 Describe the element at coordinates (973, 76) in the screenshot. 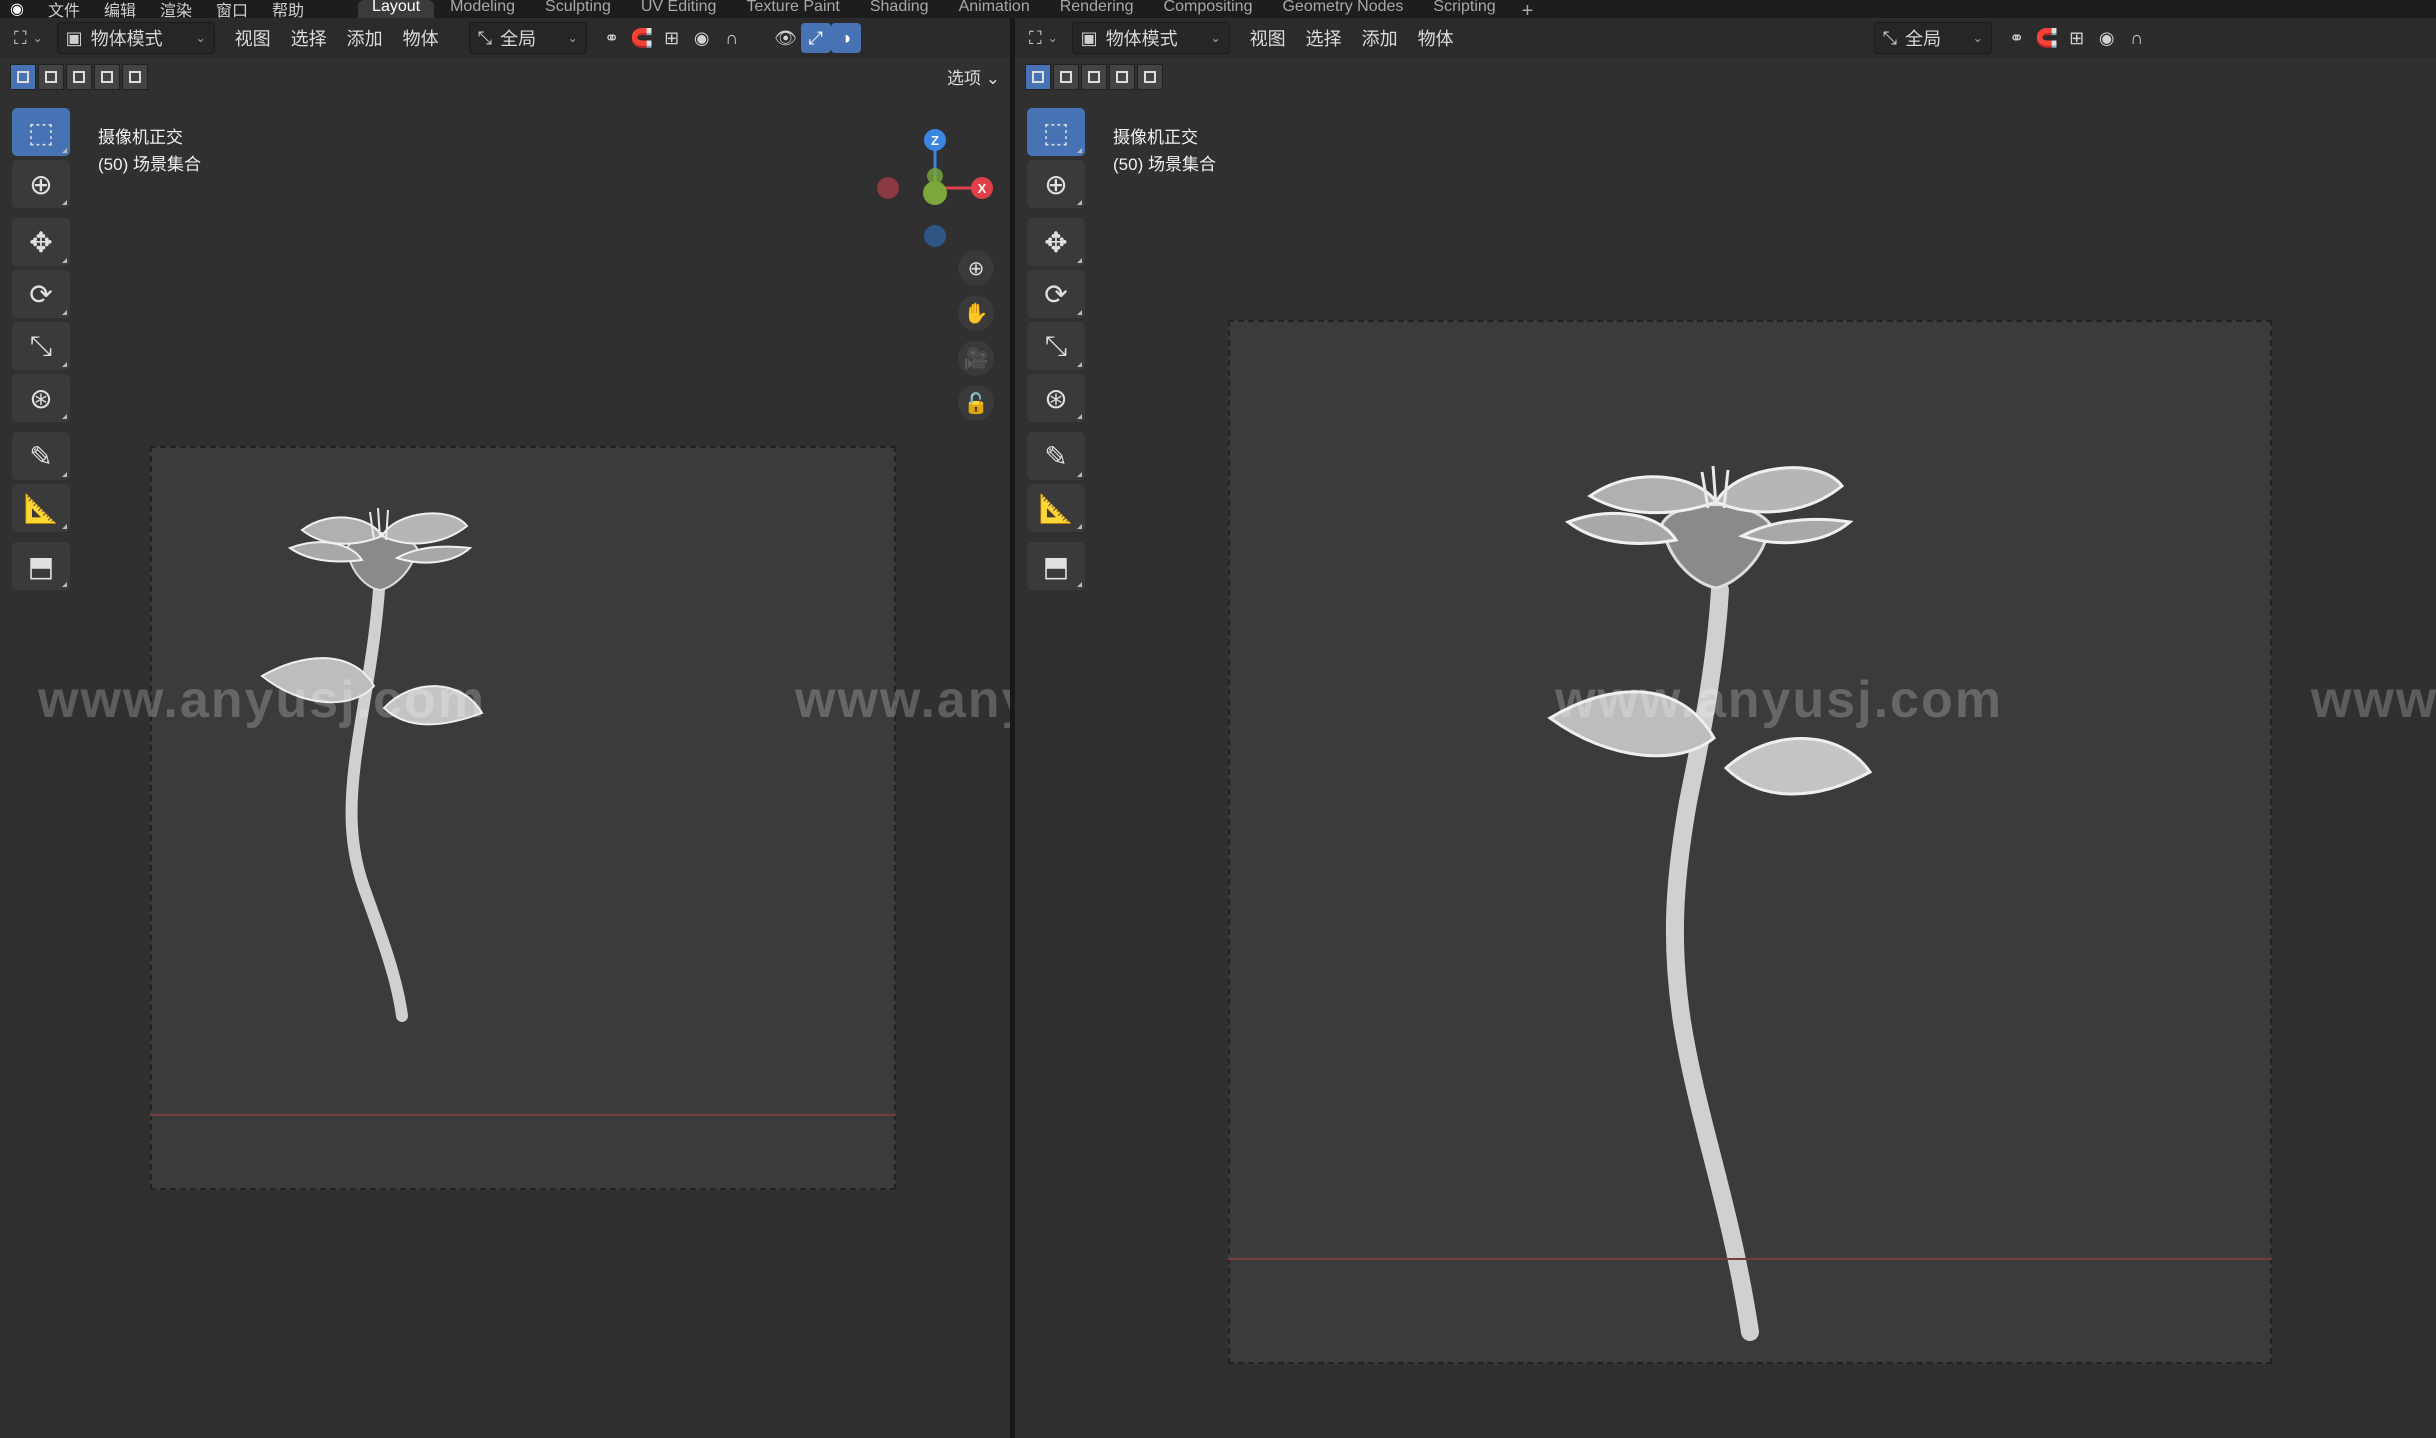

I see `options-button: 选项 ⌄` at that location.